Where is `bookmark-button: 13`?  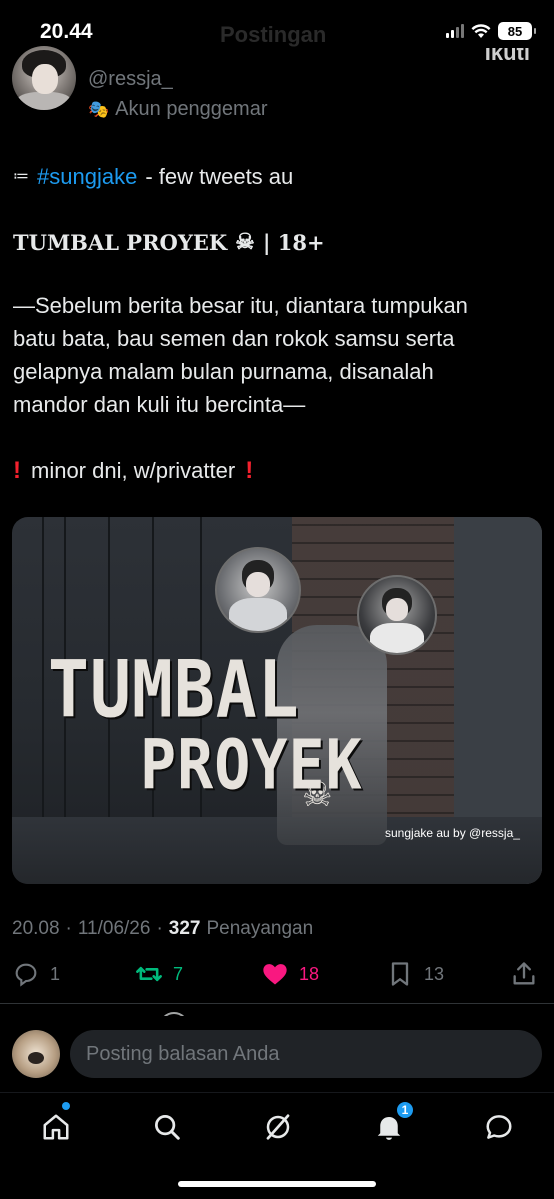 bookmark-button: 13 is located at coordinates (415, 974).